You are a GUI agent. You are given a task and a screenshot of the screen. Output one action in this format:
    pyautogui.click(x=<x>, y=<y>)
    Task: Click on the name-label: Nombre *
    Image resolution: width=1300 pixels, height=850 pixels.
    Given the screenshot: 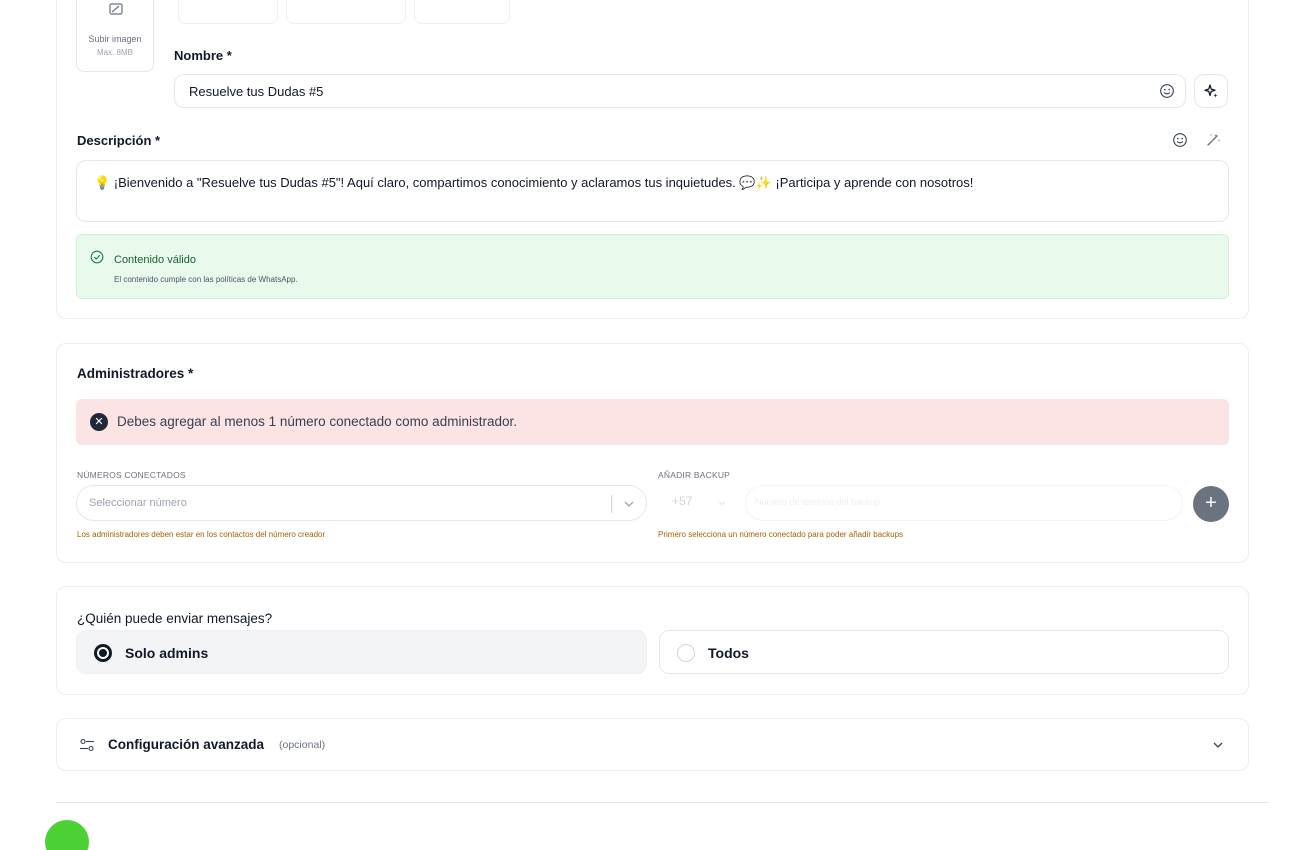 What is the action you would take?
    pyautogui.click(x=203, y=55)
    